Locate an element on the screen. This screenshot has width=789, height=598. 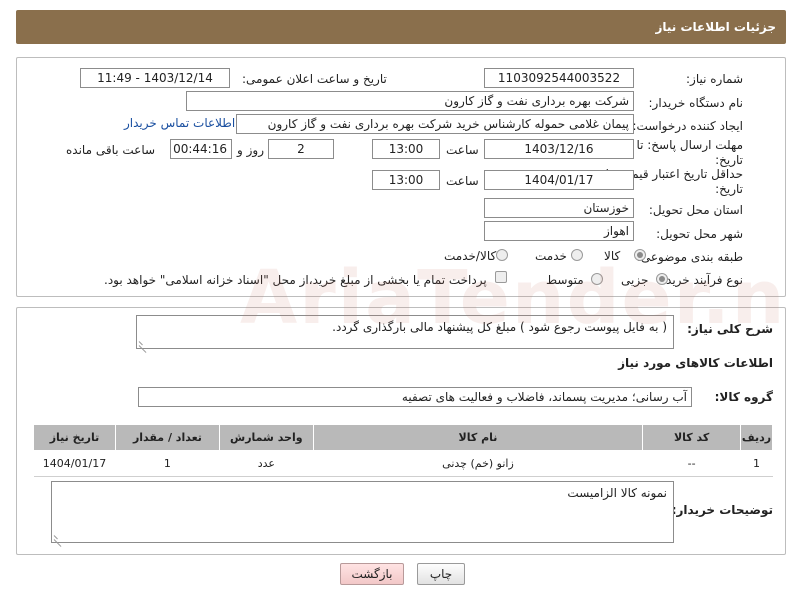
goods-group-label: گروه کالا: is located at coordinates (743, 397).